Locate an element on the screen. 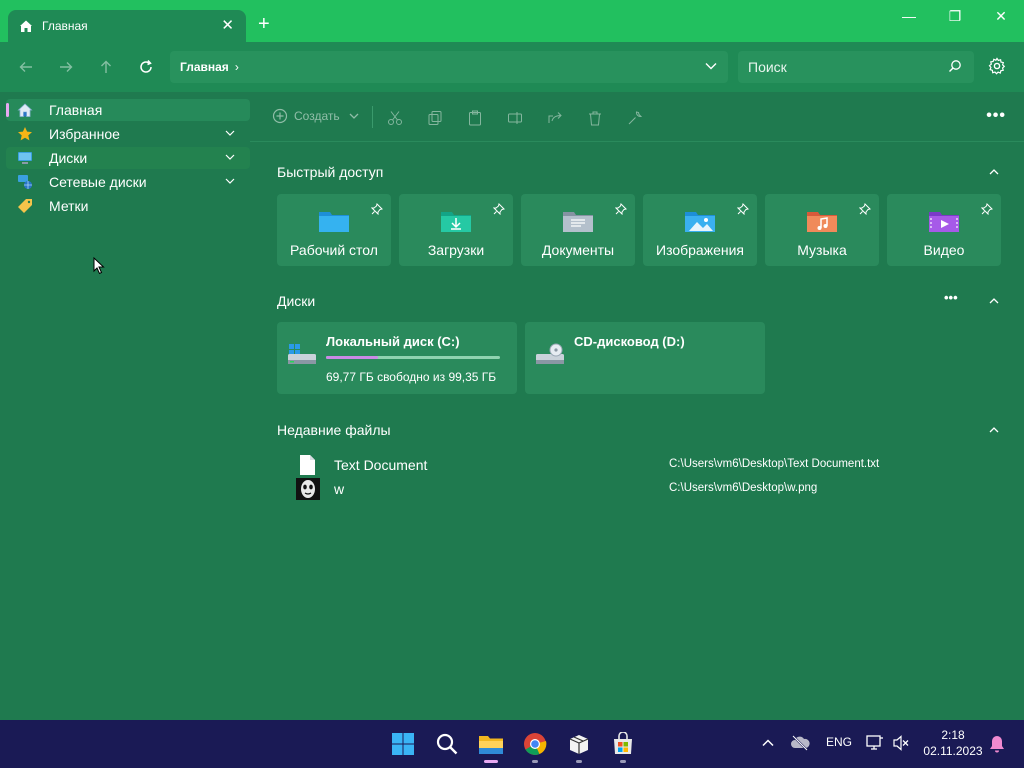 The image size is (1024, 768). maximize-button: ❐ is located at coordinates (955, 16).